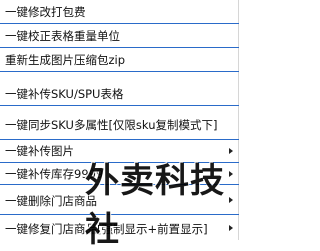 Image resolution: width=320 pixels, height=251 pixels. I want to click on menu-item-label: 一键修改打包费, so click(45, 12).